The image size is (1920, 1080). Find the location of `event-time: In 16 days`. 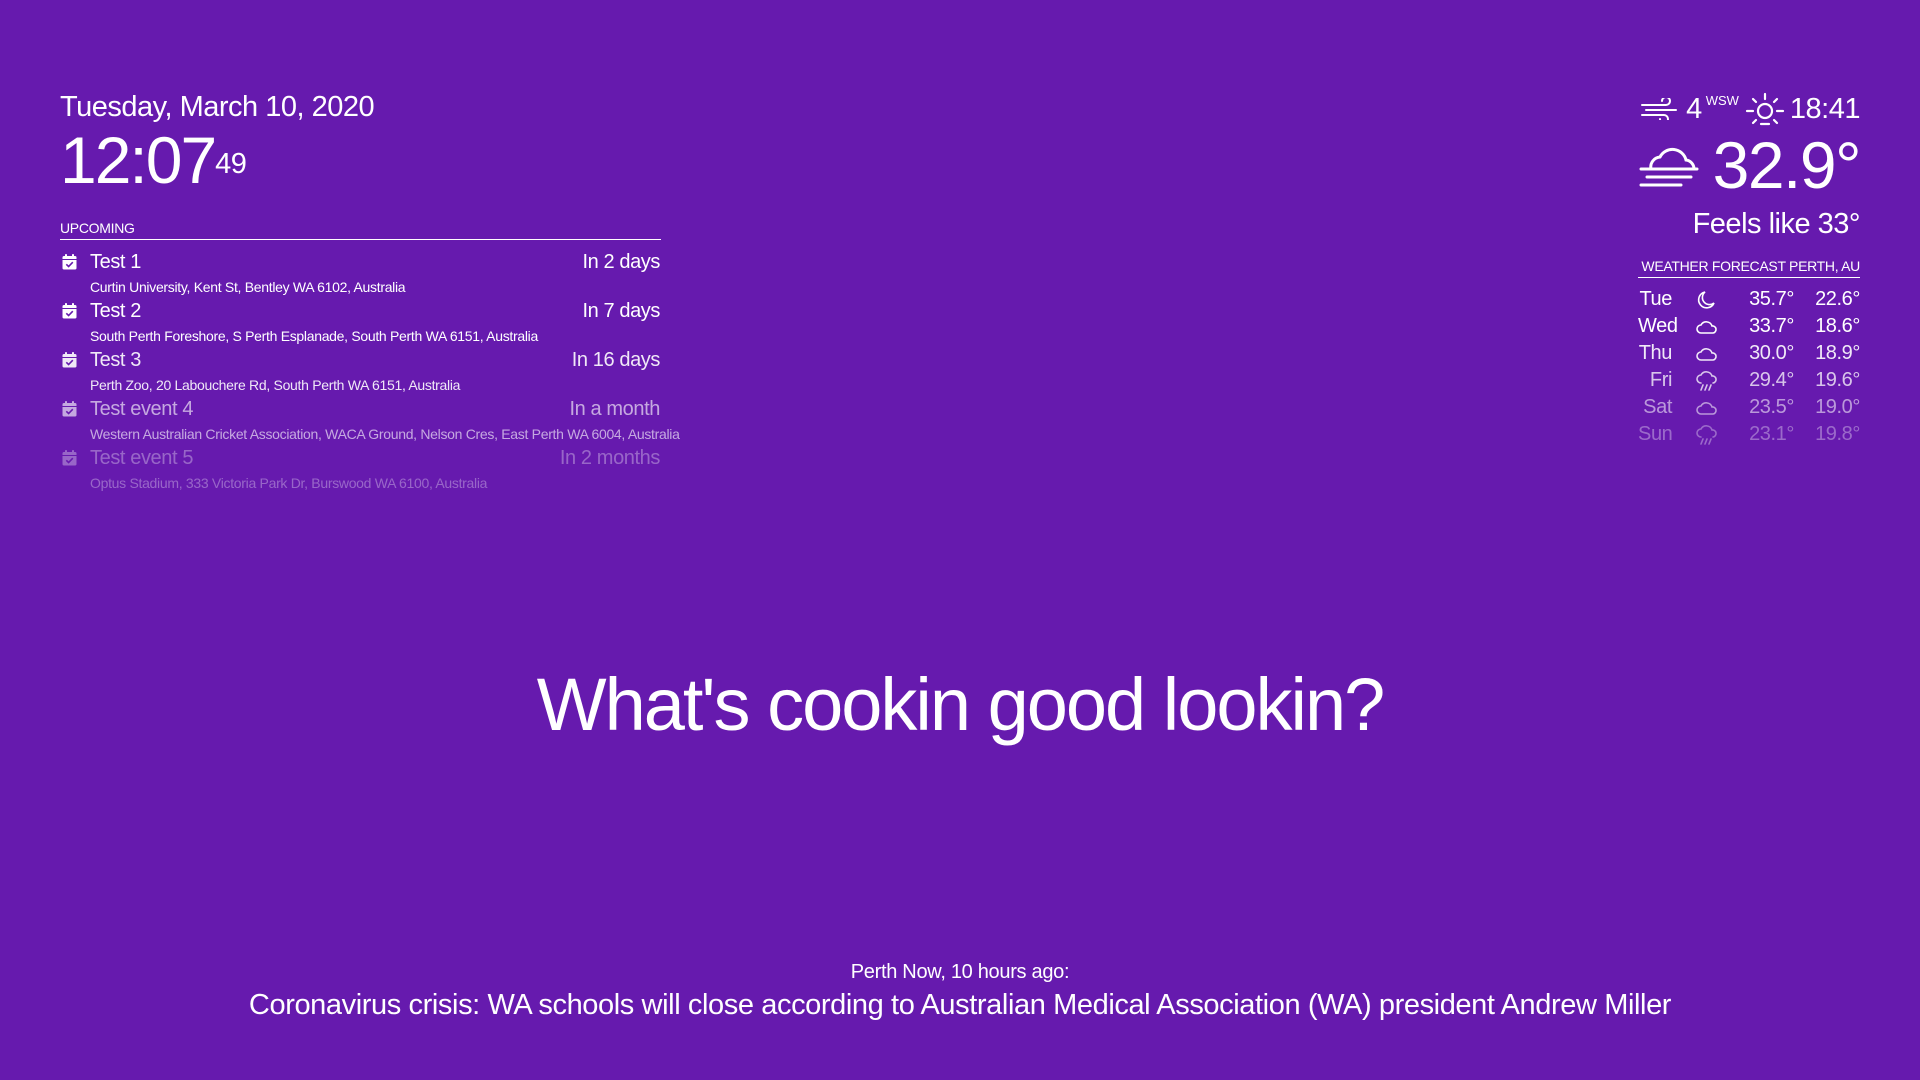

event-time: In 16 days is located at coordinates (616, 360).